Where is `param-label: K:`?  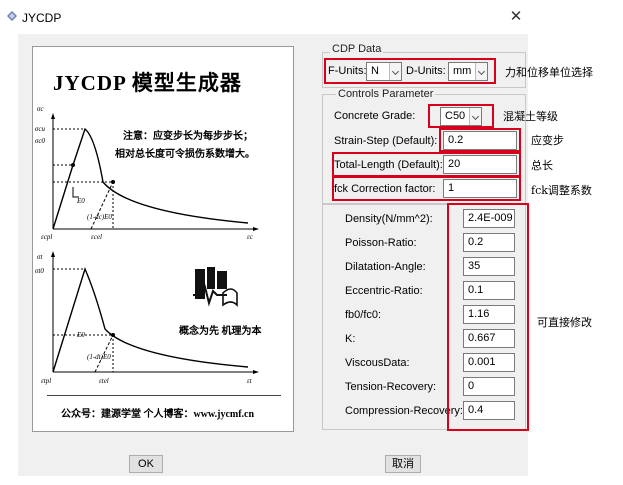 param-label: K: is located at coordinates (350, 339).